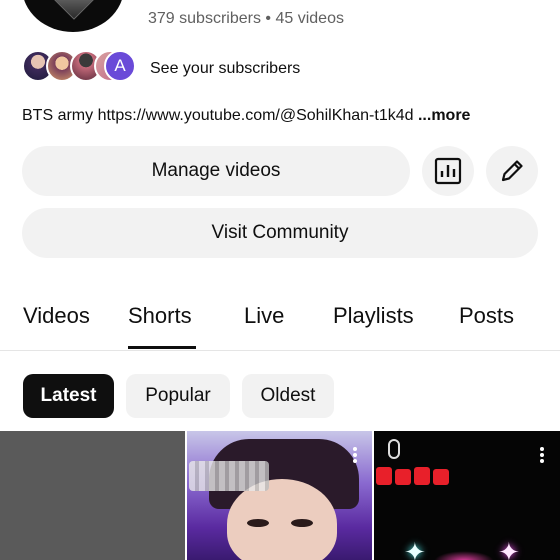 This screenshot has height=560, width=560. I want to click on thumbnail-overlay, so click(229, 476).